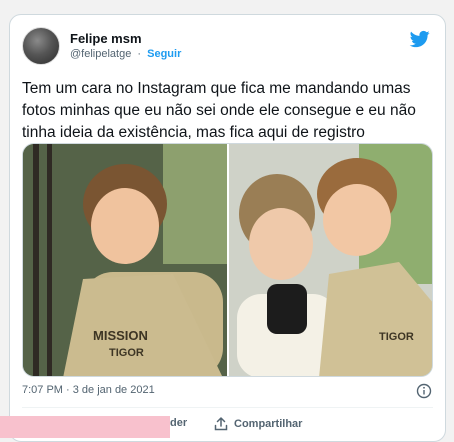  What do you see at coordinates (227, 47) in the screenshot?
I see `tweet-header: Felipe msm @felipelatge · Seguir` at bounding box center [227, 47].